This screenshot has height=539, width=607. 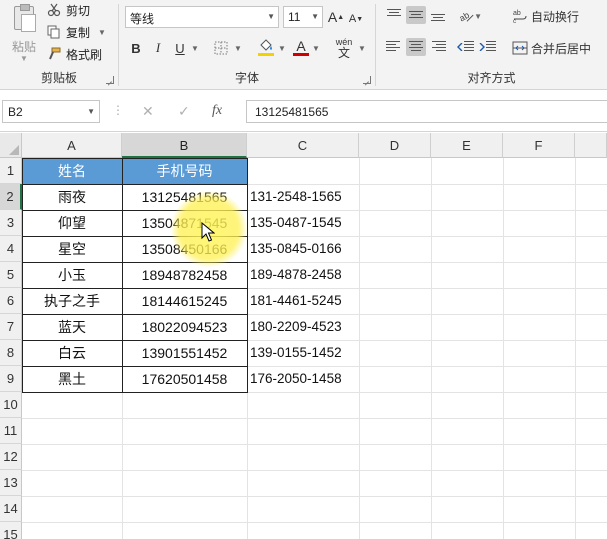 I want to click on align-left-icon, so click(x=394, y=47).